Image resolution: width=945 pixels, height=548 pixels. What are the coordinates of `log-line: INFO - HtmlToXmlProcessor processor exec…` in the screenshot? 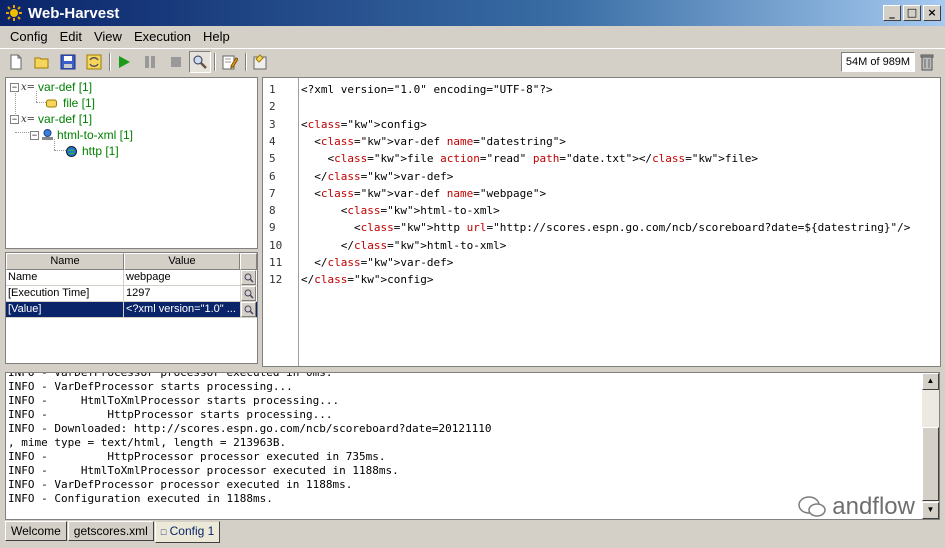 It's located at (203, 470).